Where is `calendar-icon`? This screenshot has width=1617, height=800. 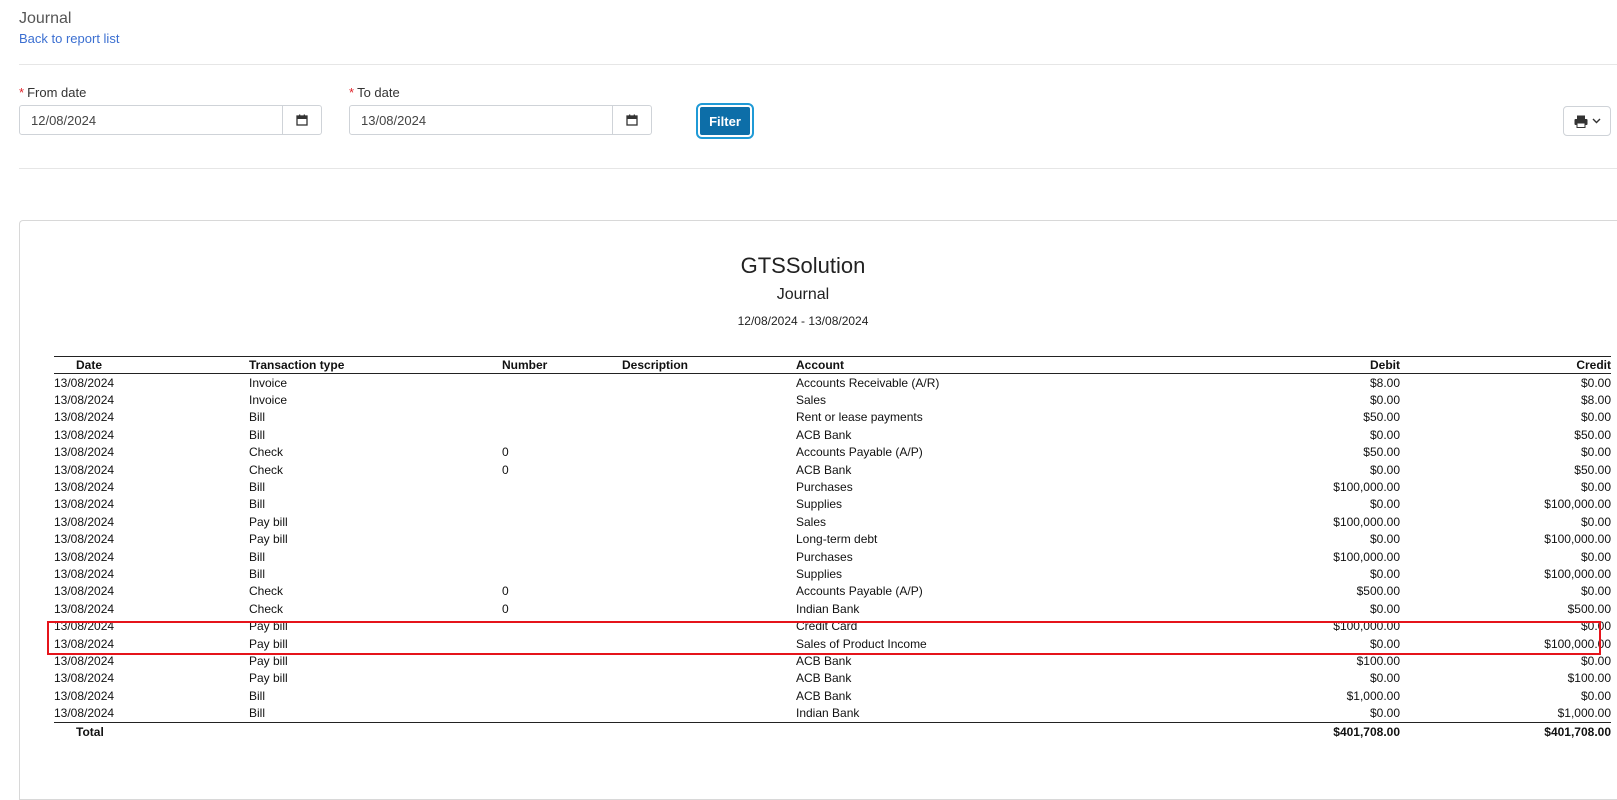 calendar-icon is located at coordinates (302, 120).